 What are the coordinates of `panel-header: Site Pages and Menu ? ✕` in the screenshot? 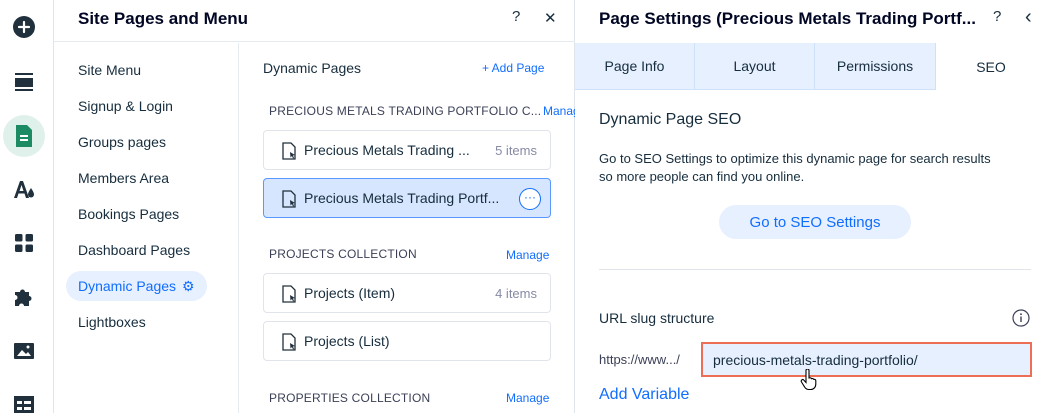 It's located at (314, 21).